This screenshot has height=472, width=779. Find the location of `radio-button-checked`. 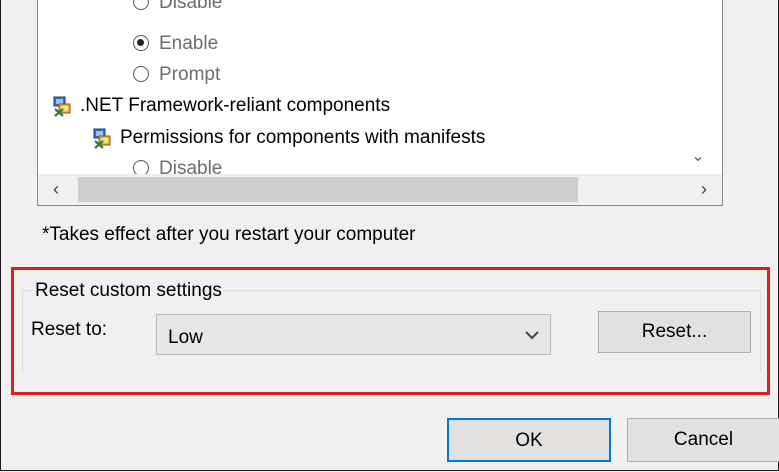

radio-button-checked is located at coordinates (141, 43).